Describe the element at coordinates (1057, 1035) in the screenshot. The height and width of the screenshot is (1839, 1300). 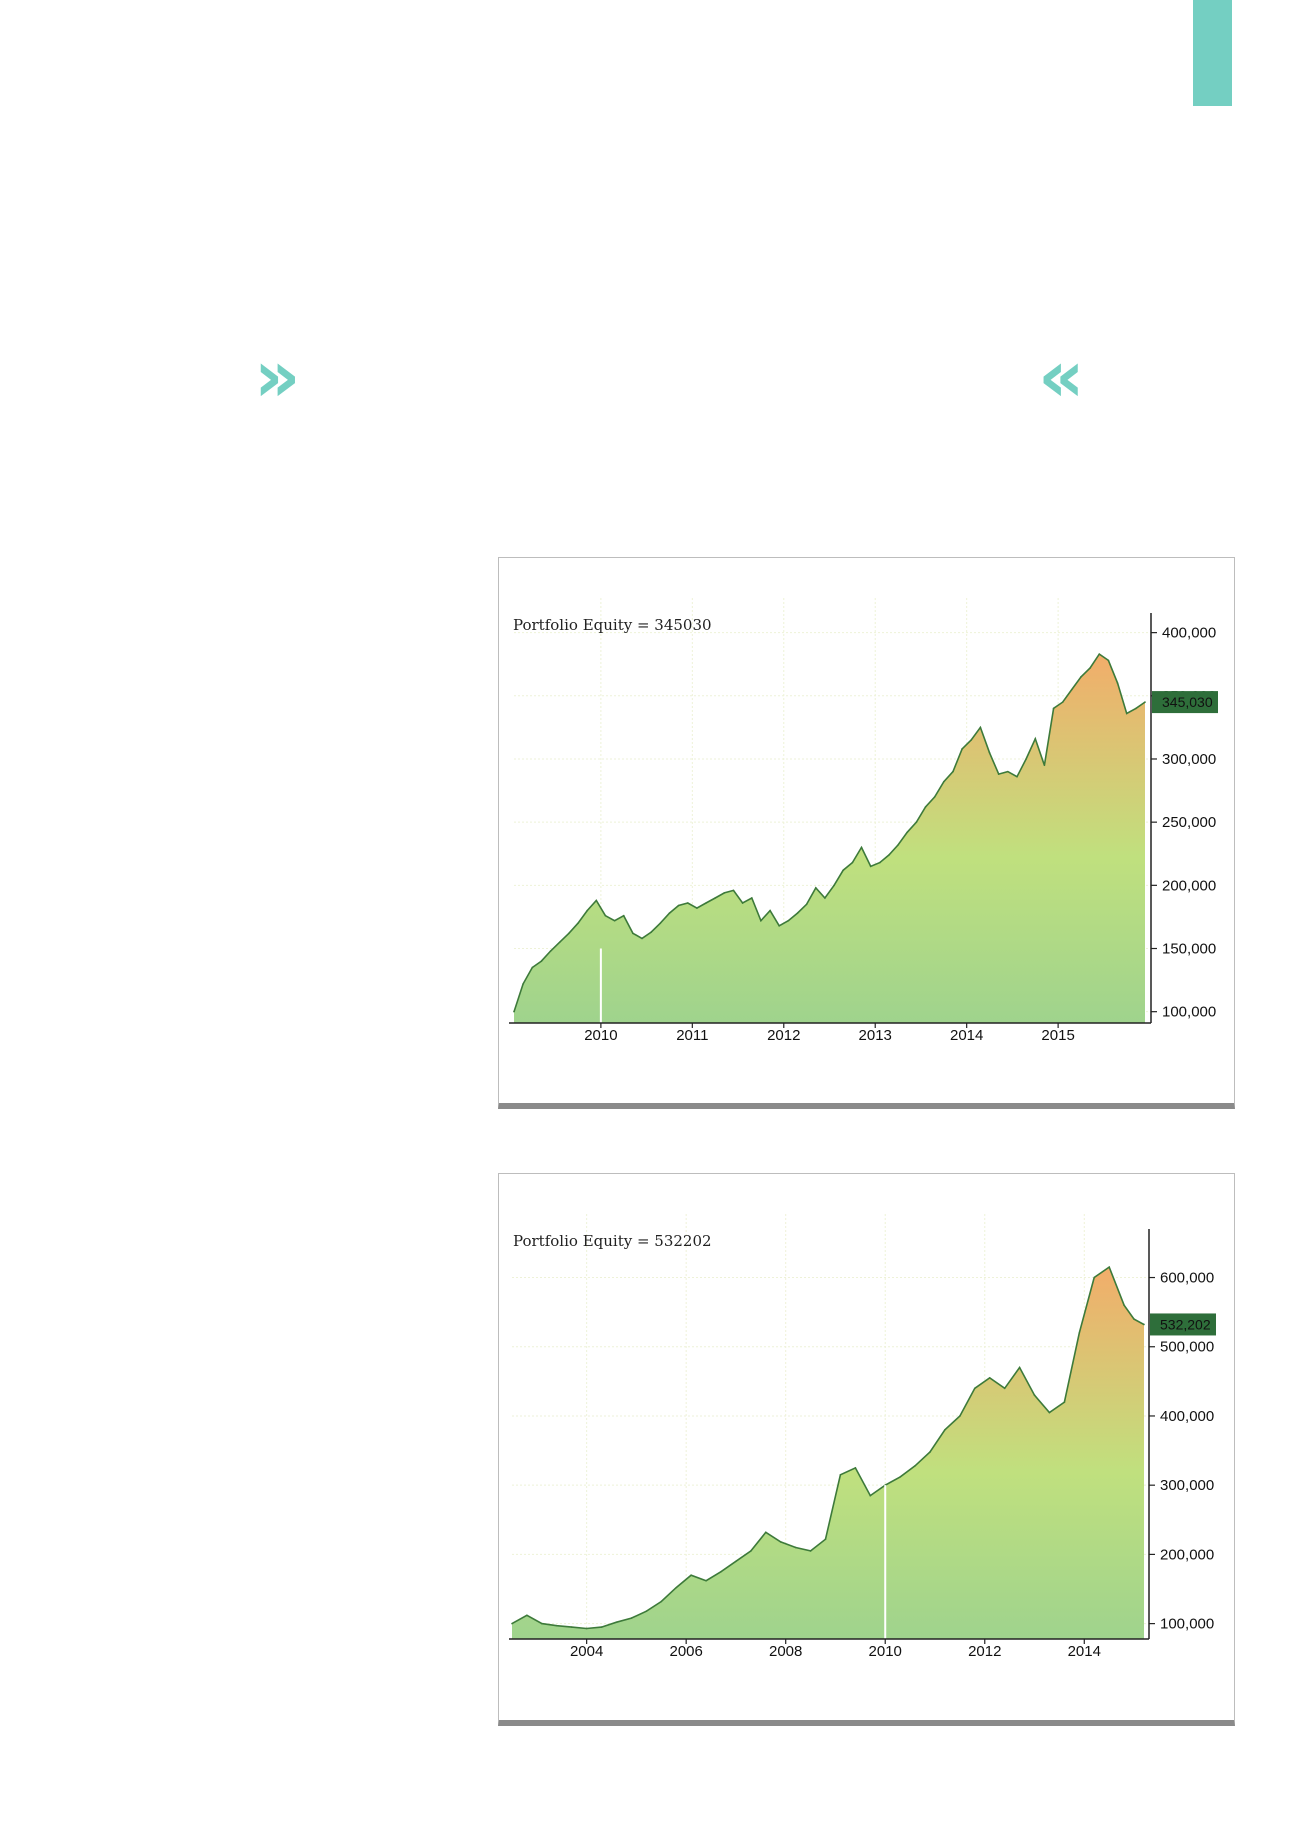
I see `x-tick-label: 2015` at that location.